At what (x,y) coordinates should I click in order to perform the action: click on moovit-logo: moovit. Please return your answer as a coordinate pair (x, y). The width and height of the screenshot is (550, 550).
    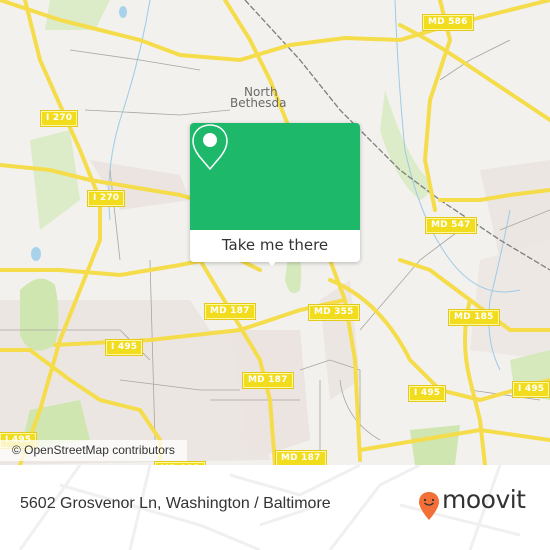
    Looking at the image, I should click on (472, 504).